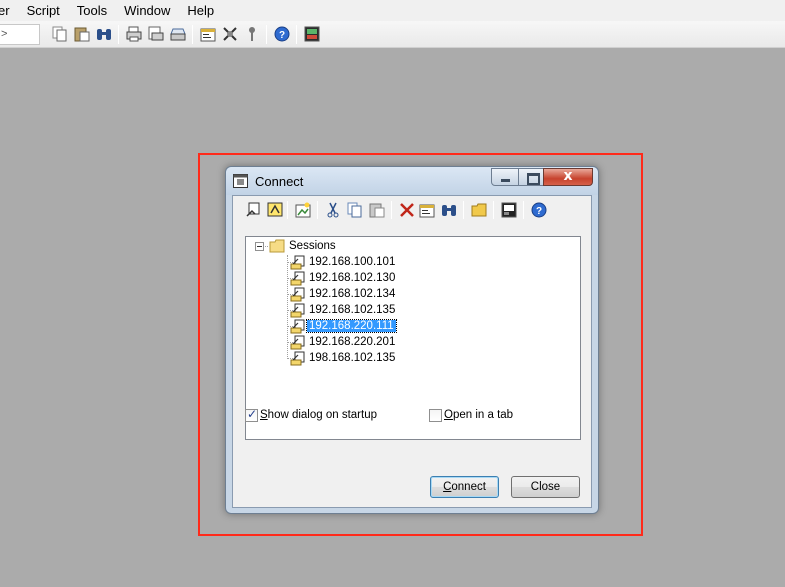 The width and height of the screenshot is (785, 587). I want to click on session-item: 192.168.102.135, so click(343, 310).